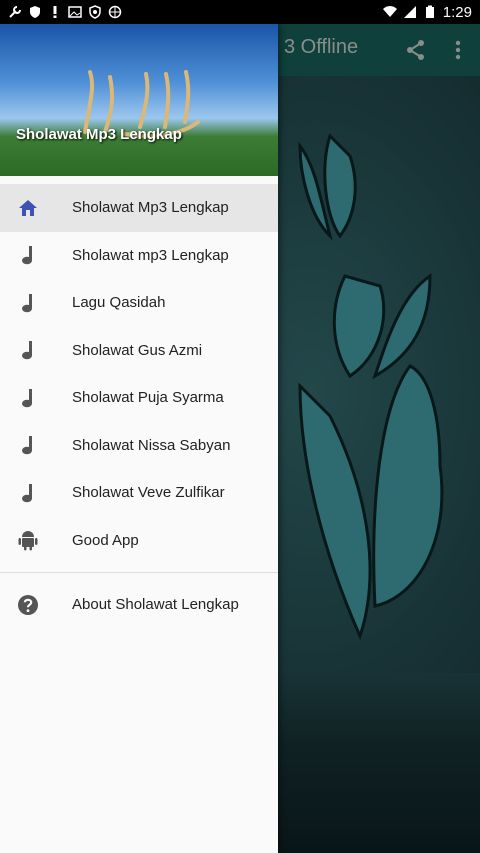 This screenshot has width=480, height=853. What do you see at coordinates (139, 572) in the screenshot?
I see `menu-divider` at bounding box center [139, 572].